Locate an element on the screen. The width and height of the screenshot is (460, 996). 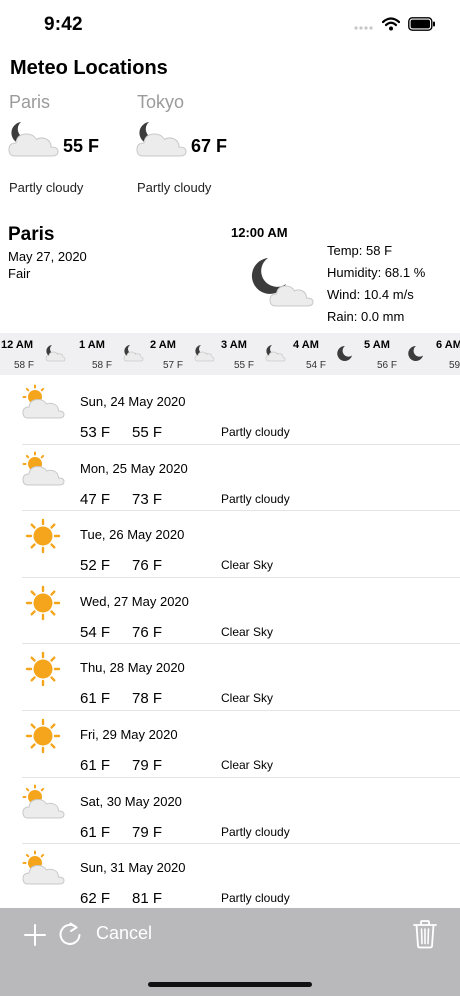
list-item: Tue, 26 May 2020 52 F 76 F Clear Sky is located at coordinates (230, 544).